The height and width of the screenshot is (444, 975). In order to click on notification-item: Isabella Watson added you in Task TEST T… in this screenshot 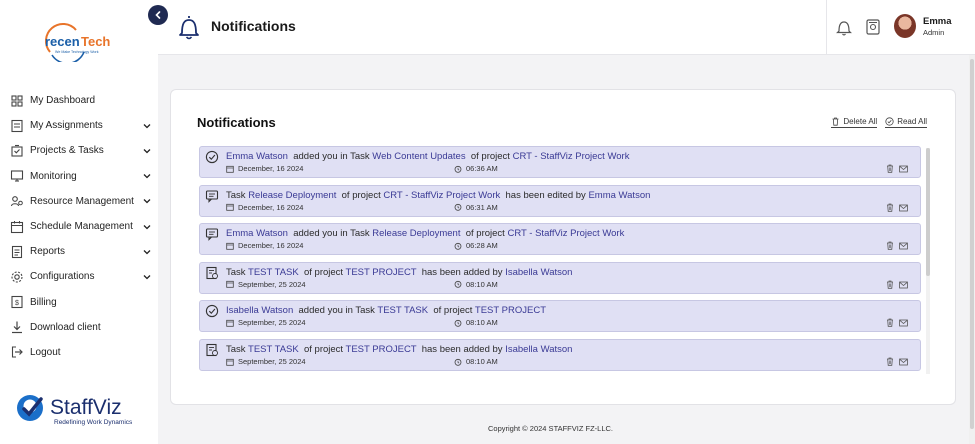, I will do `click(560, 316)`.